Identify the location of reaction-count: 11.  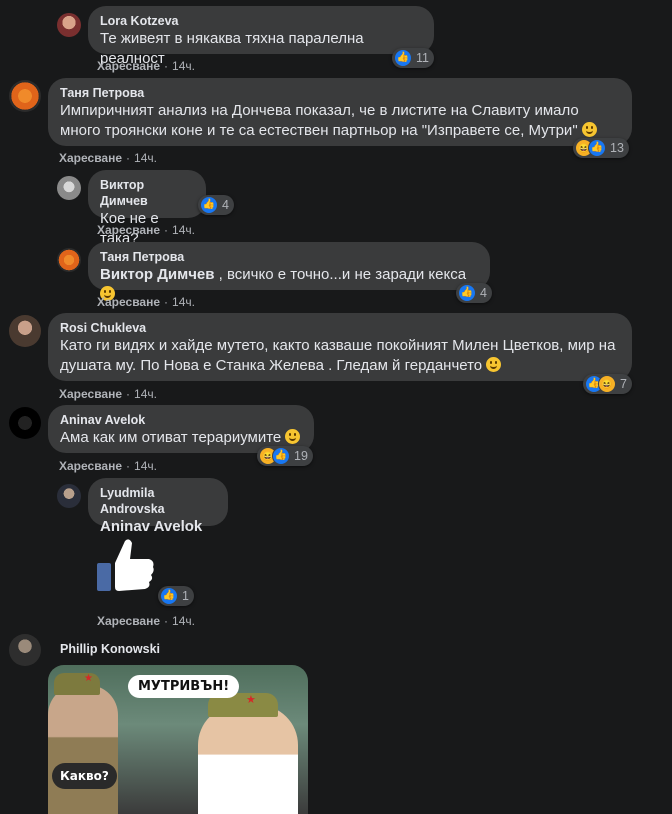
(422, 58).